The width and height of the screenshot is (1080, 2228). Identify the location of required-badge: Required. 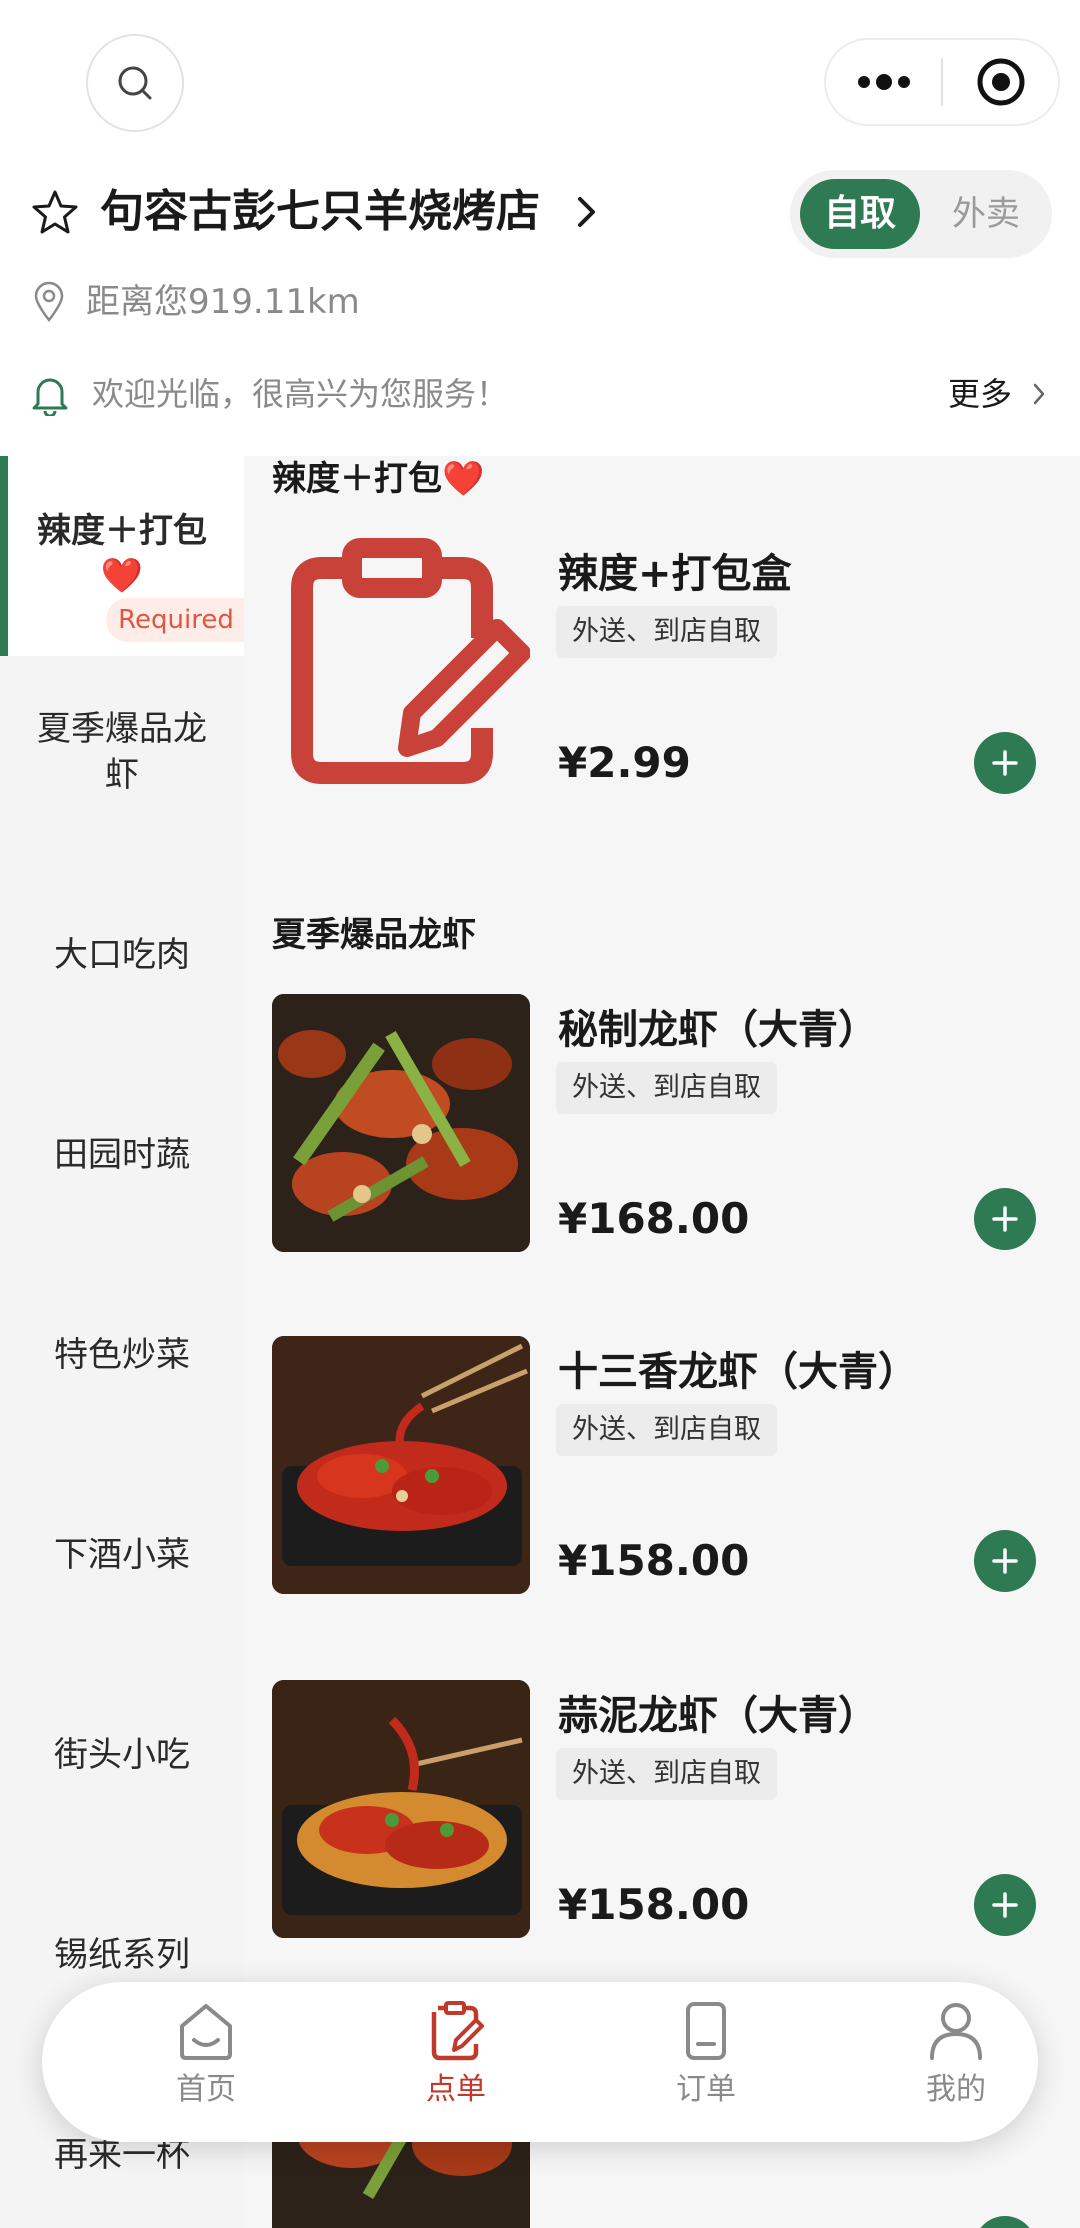
(176, 620).